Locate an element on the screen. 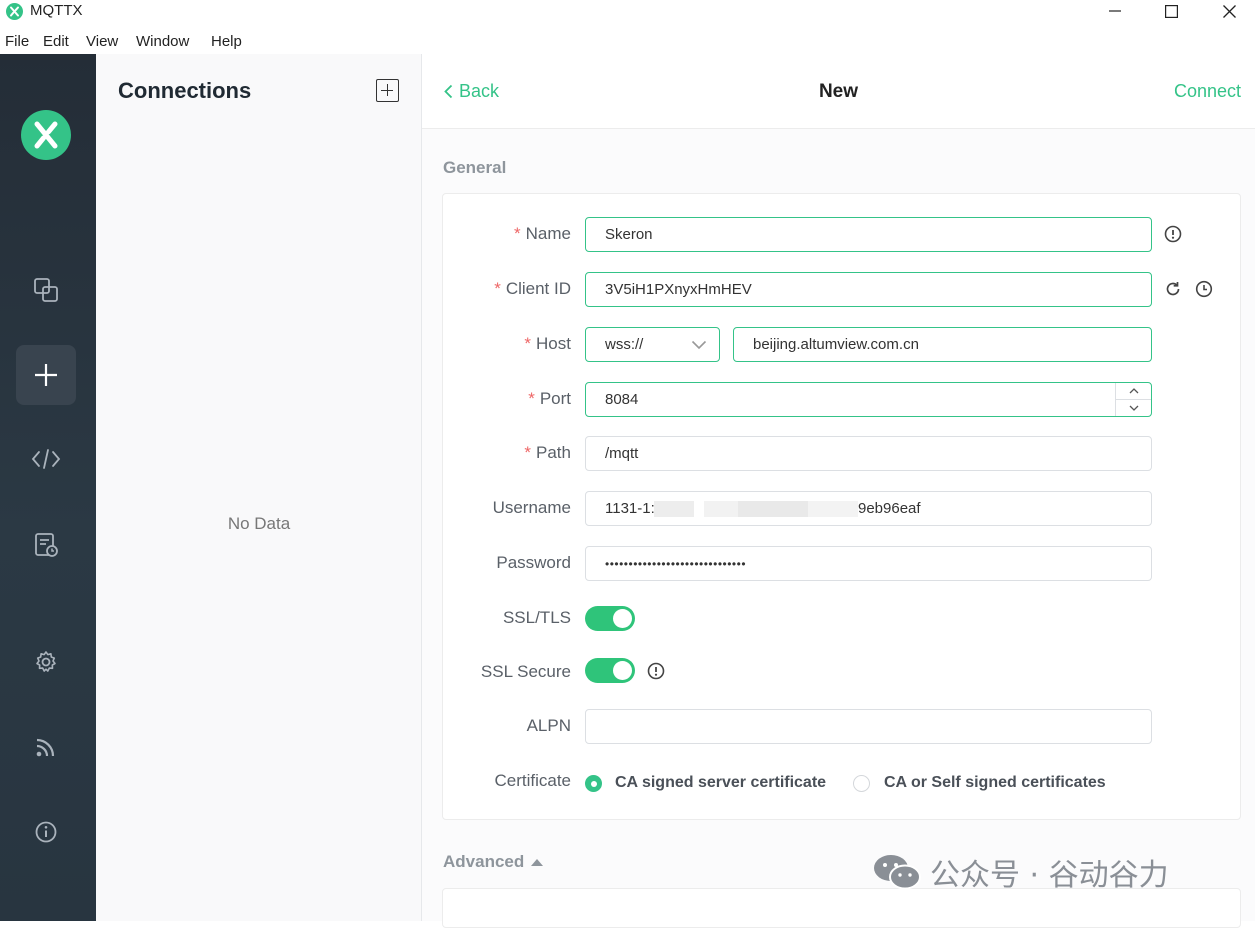 The height and width of the screenshot is (928, 1255). username-input: 1131-1: 9eb96eaf is located at coordinates (868, 508).